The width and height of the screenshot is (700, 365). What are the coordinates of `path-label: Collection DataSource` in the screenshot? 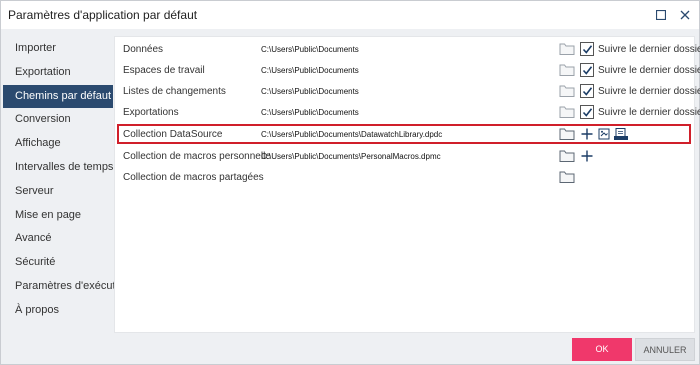 It's located at (173, 134).